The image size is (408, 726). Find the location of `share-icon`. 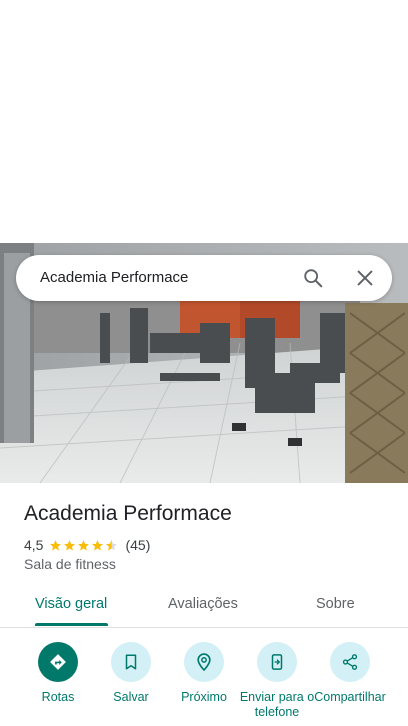

share-icon is located at coordinates (350, 662).